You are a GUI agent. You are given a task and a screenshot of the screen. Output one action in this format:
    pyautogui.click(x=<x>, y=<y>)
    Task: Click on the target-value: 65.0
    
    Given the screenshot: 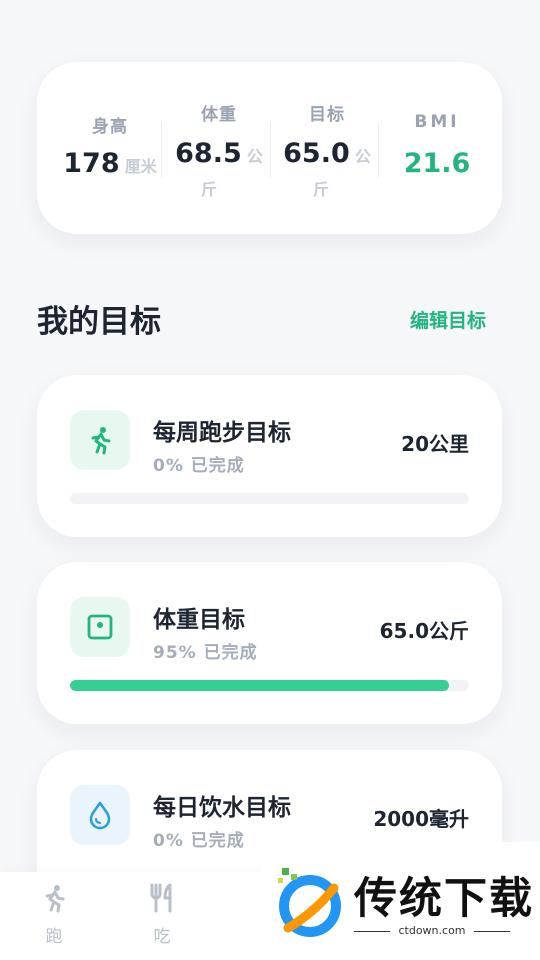 What is the action you would take?
    pyautogui.click(x=316, y=153)
    